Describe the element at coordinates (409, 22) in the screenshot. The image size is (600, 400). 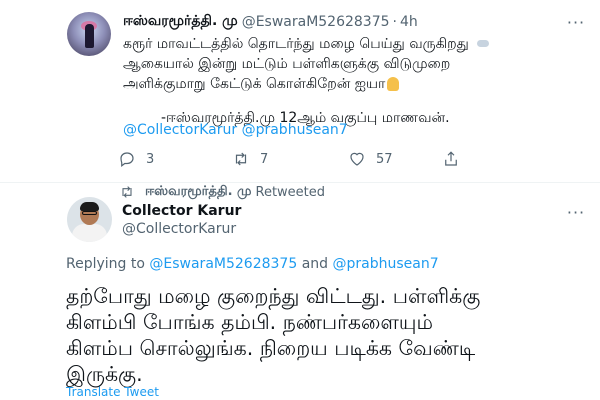
I see `tweet-time: 4h` at that location.